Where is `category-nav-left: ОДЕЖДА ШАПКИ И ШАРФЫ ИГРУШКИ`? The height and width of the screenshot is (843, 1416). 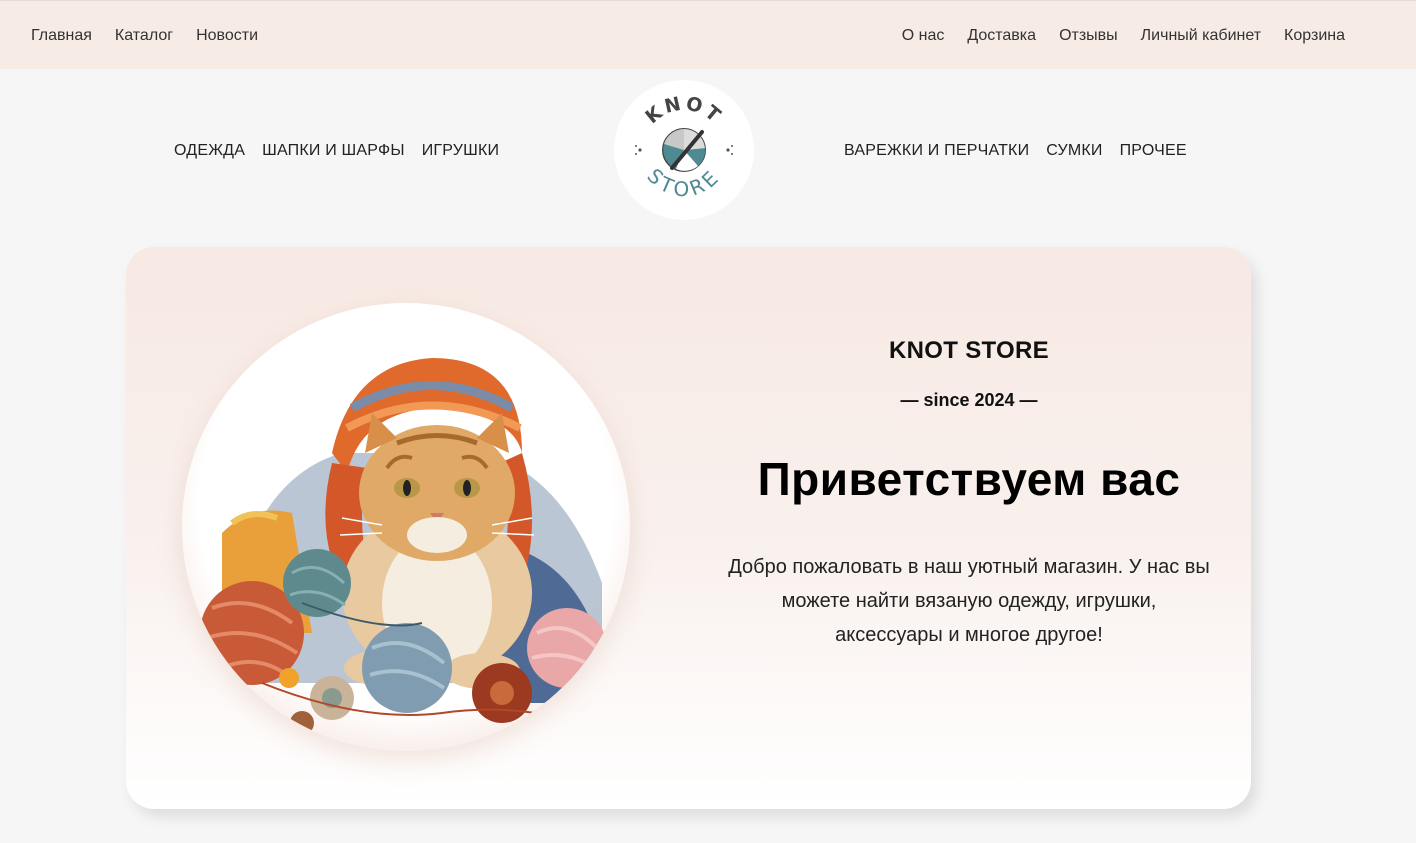
category-nav-left: ОДЕЖДА ШАПКИ И ШАРФЫ ИГРУШКИ is located at coordinates (336, 151).